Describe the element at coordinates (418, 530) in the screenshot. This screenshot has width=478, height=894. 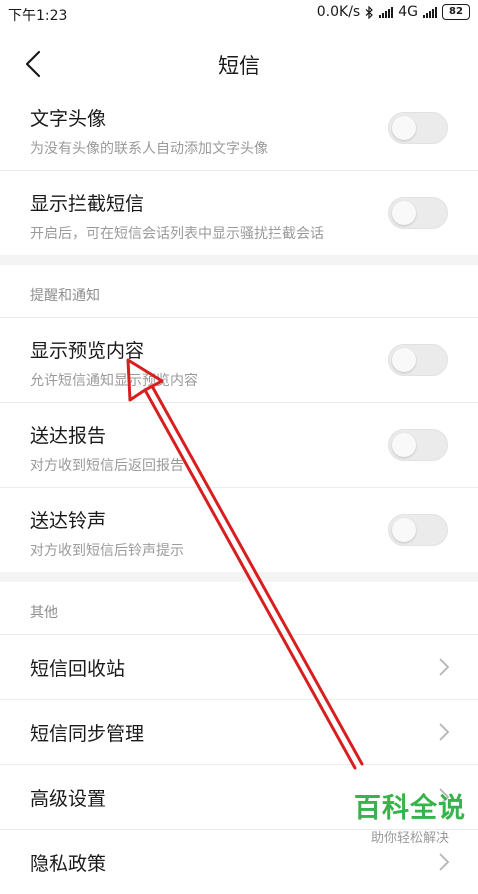
I see `delivery-ringtone-toggle` at that location.